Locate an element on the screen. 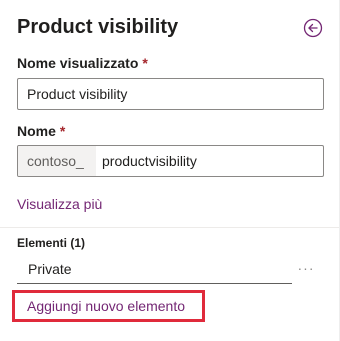 This screenshot has width=340, height=341. item-more-button: ··· is located at coordinates (306, 268).